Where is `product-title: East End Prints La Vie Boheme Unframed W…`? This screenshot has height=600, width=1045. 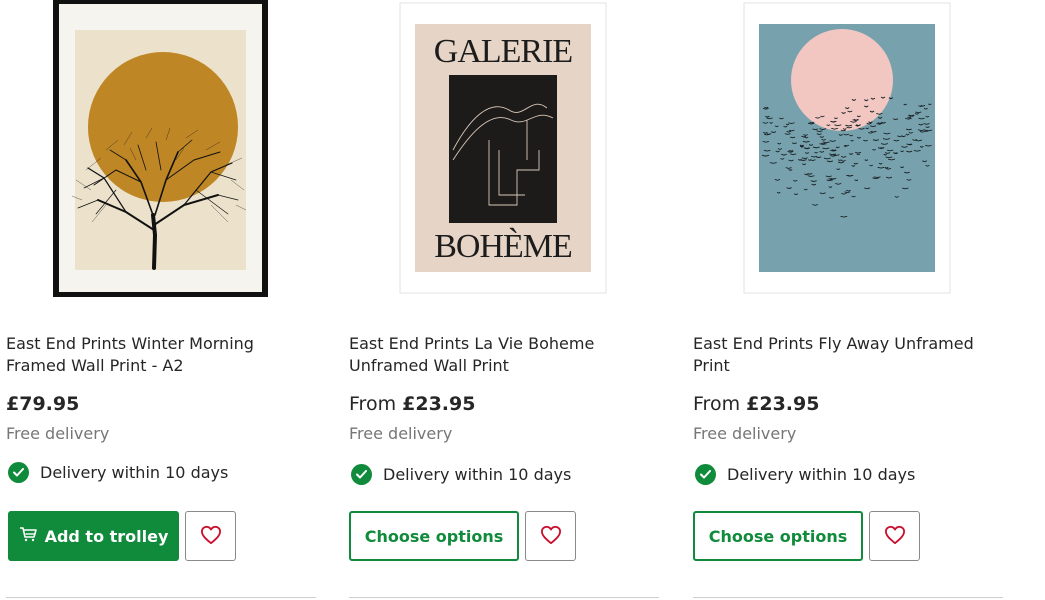
product-title: East End Prints La Vie Boheme Unframed W… is located at coordinates (499, 355).